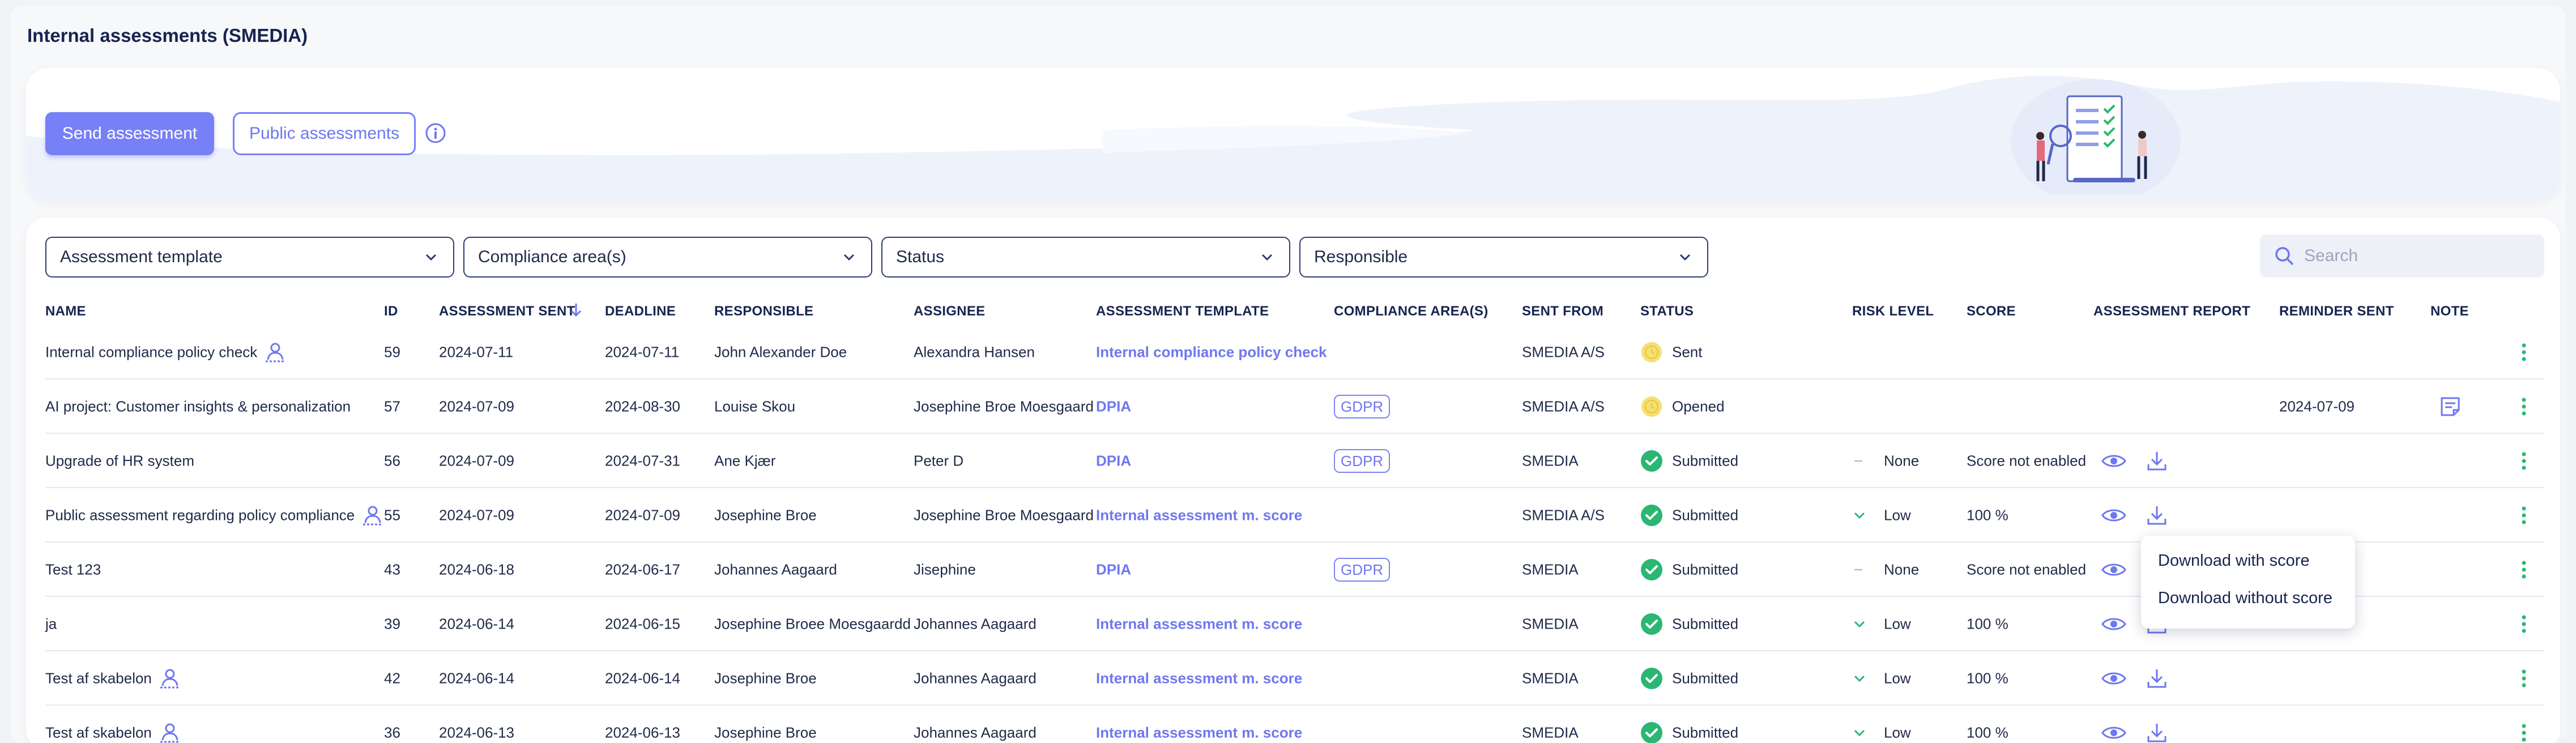 This screenshot has width=2576, height=743. What do you see at coordinates (119, 461) in the screenshot?
I see `assessment-name: Upgrade of HR system` at bounding box center [119, 461].